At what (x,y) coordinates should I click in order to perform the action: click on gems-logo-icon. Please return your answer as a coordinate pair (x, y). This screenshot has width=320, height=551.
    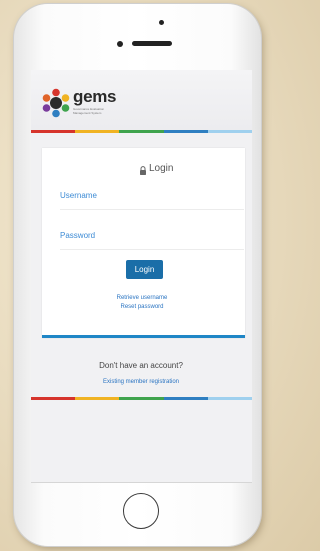
    Looking at the image, I should click on (56, 103).